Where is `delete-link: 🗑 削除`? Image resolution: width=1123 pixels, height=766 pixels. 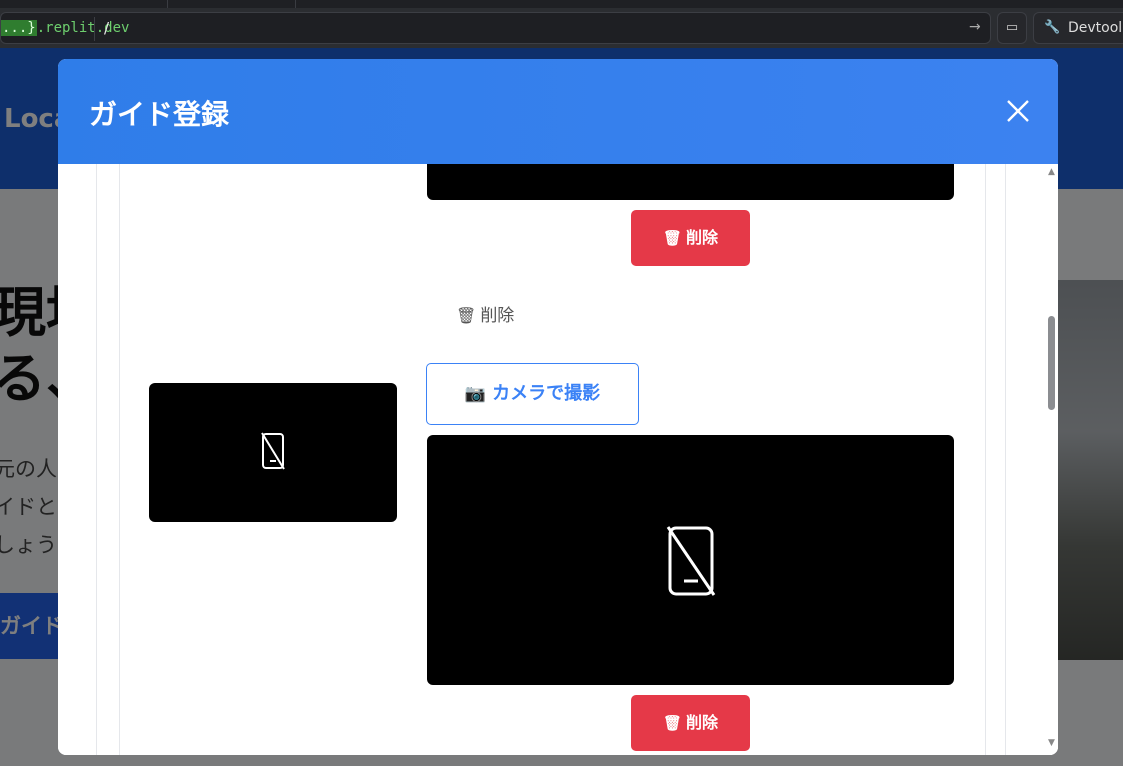
delete-link: 🗑 削除 is located at coordinates (485, 313).